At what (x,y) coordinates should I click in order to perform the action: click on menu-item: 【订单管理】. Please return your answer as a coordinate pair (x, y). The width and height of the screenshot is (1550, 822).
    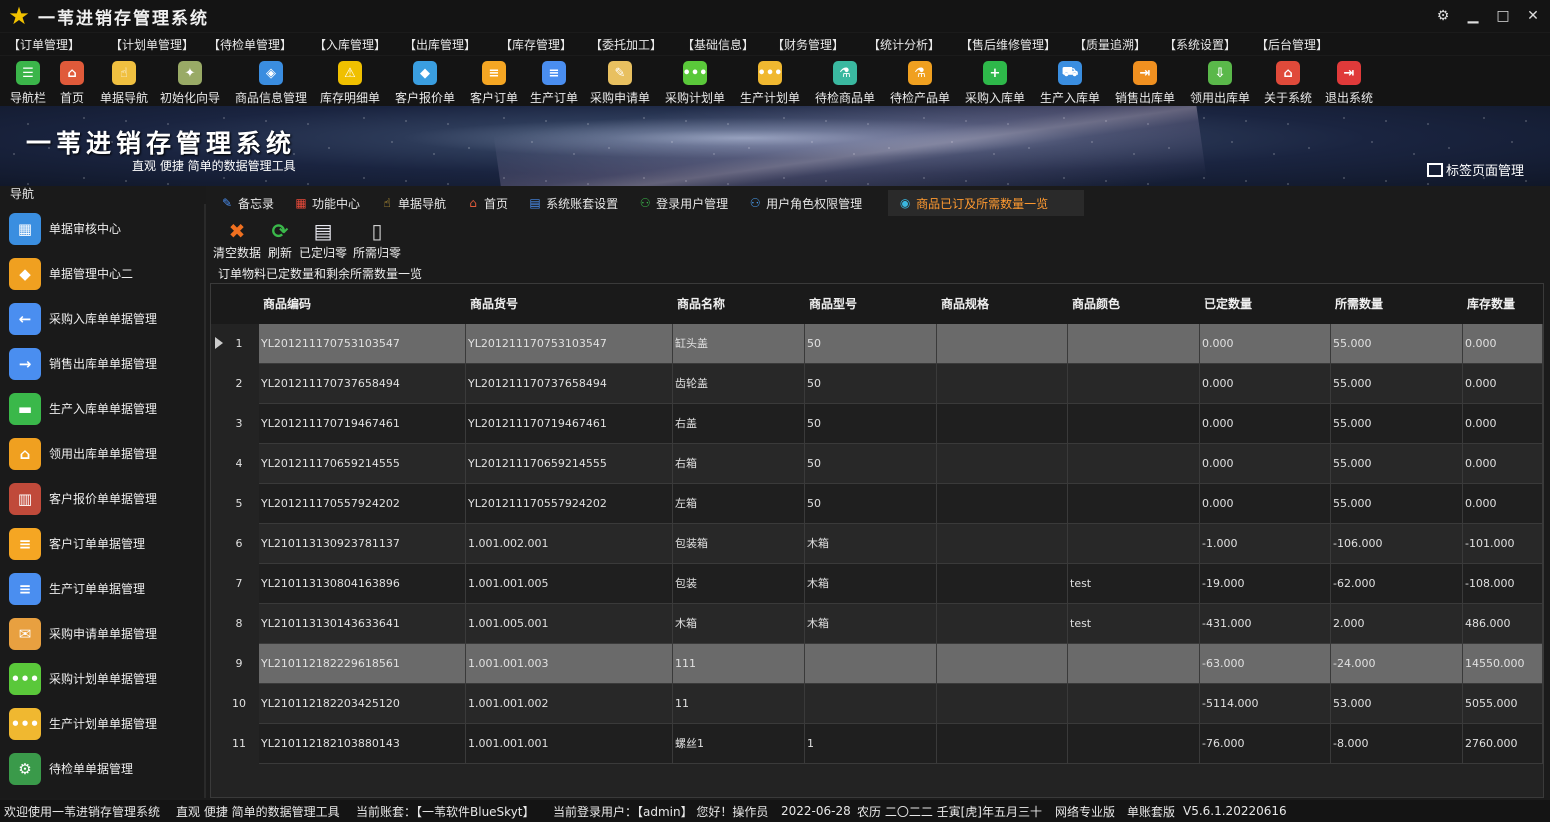
    Looking at the image, I should click on (44, 44).